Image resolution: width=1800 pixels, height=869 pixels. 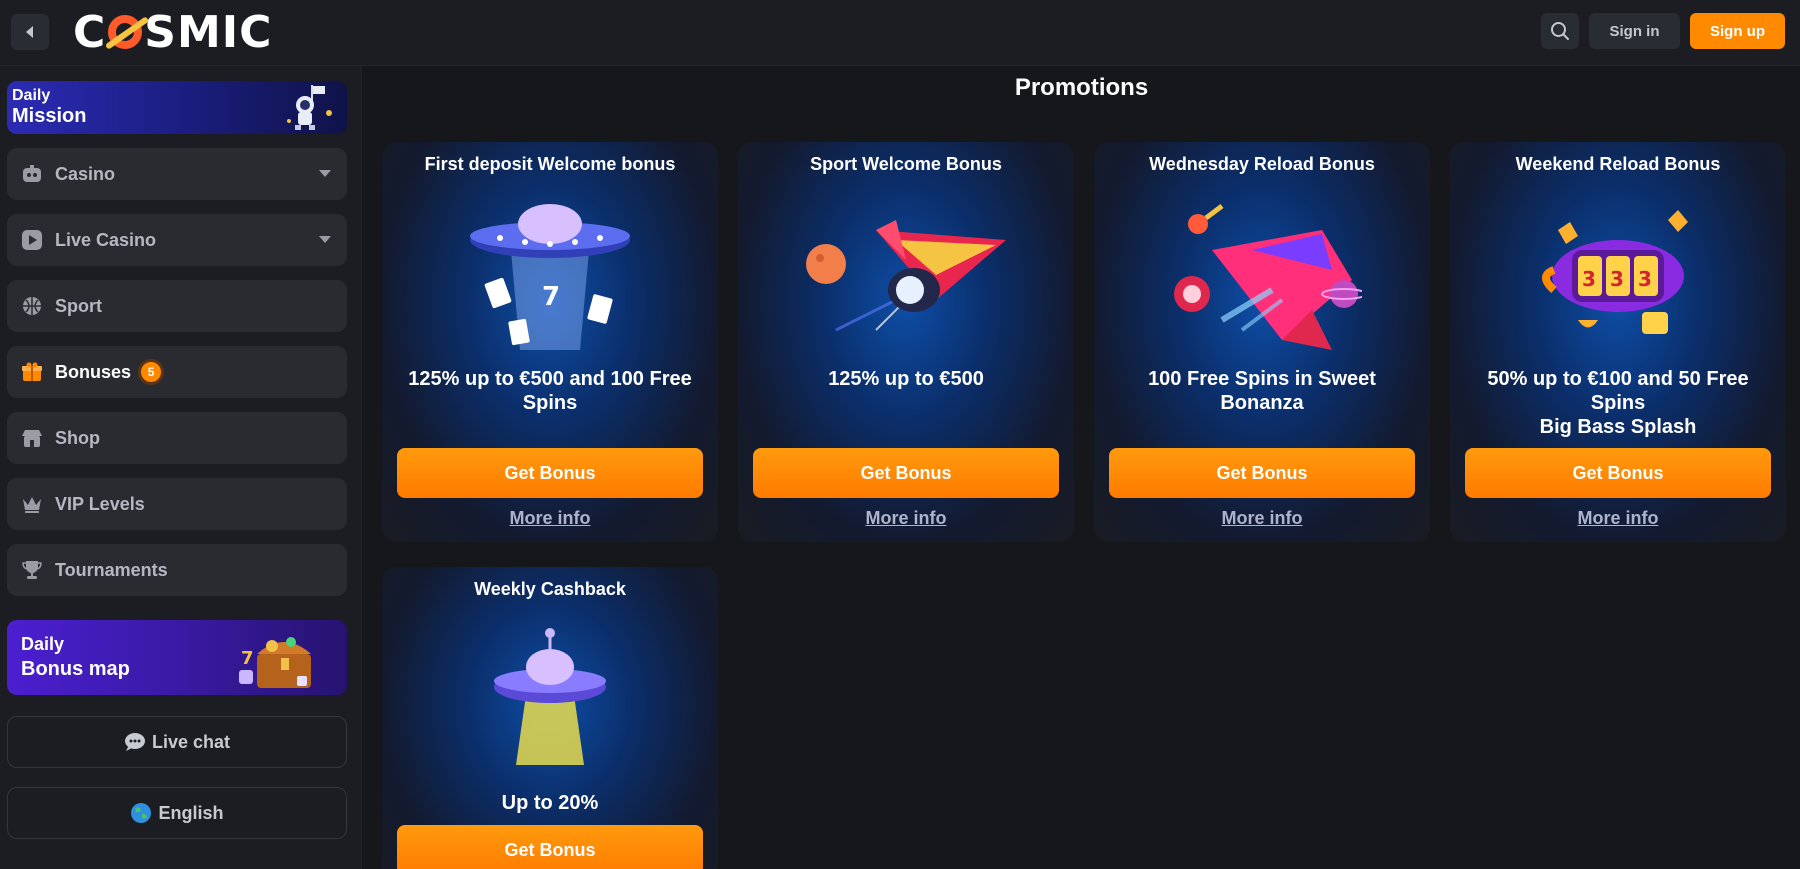 What do you see at coordinates (550, 391) in the screenshot?
I see `promo-card-description: 125% up to €500 and 100 Free Spins` at bounding box center [550, 391].